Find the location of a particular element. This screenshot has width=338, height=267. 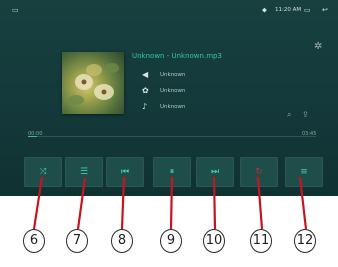

callout-6: 6 is located at coordinates (34, 241).